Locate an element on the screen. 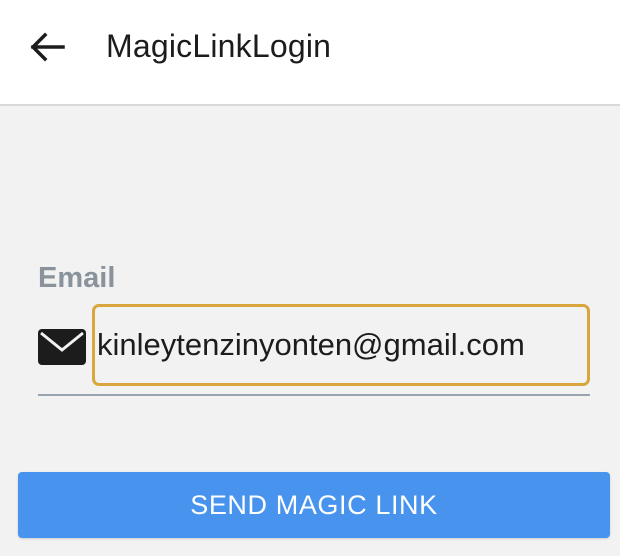 This screenshot has width=620, height=556. input-underline is located at coordinates (314, 395).